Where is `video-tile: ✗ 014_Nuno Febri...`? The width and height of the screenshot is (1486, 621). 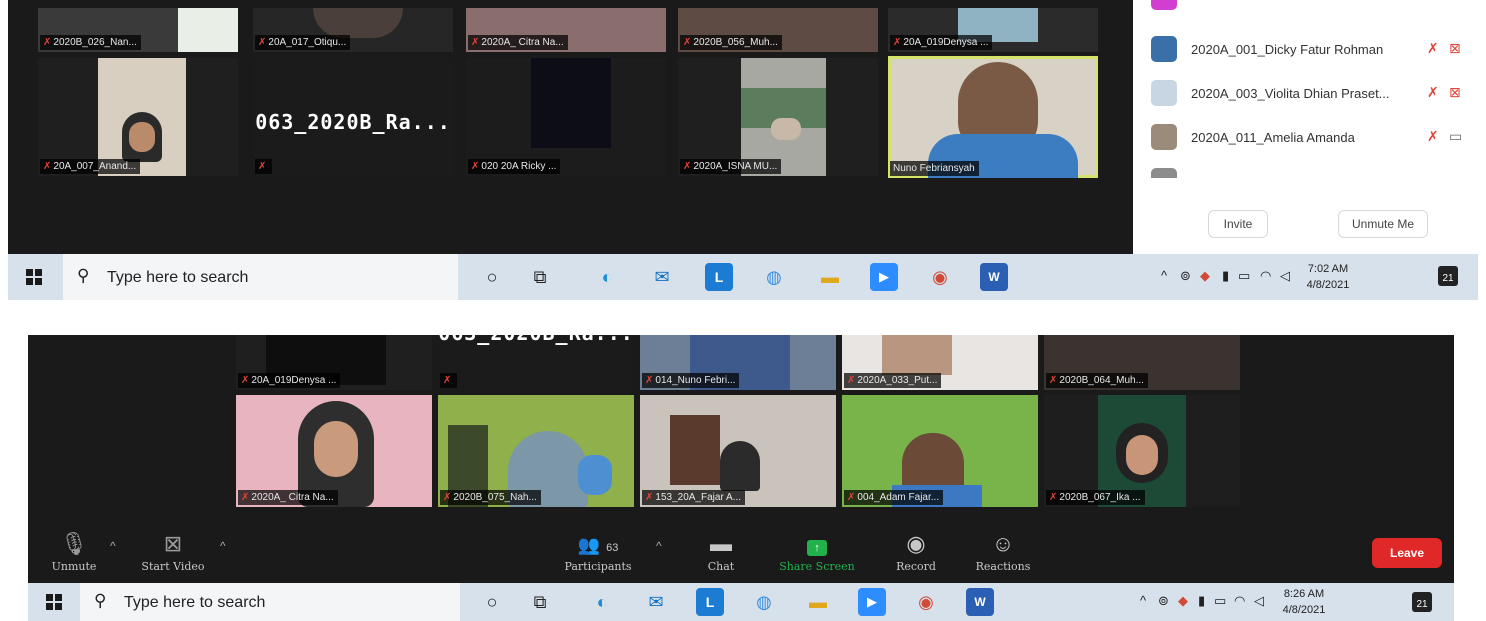
video-tile: ✗ 014_Nuno Febri... is located at coordinates (738, 362).